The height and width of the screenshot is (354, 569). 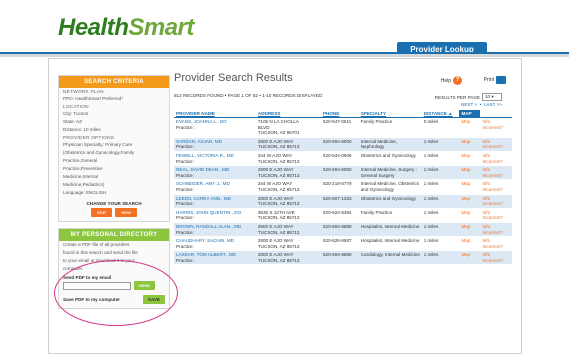 What do you see at coordinates (492, 97) in the screenshot?
I see `results-per-page-select: 10 ▾` at bounding box center [492, 97].